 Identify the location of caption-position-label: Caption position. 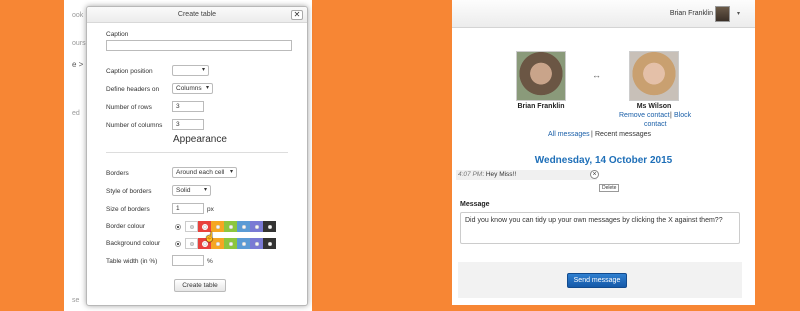
(129, 71).